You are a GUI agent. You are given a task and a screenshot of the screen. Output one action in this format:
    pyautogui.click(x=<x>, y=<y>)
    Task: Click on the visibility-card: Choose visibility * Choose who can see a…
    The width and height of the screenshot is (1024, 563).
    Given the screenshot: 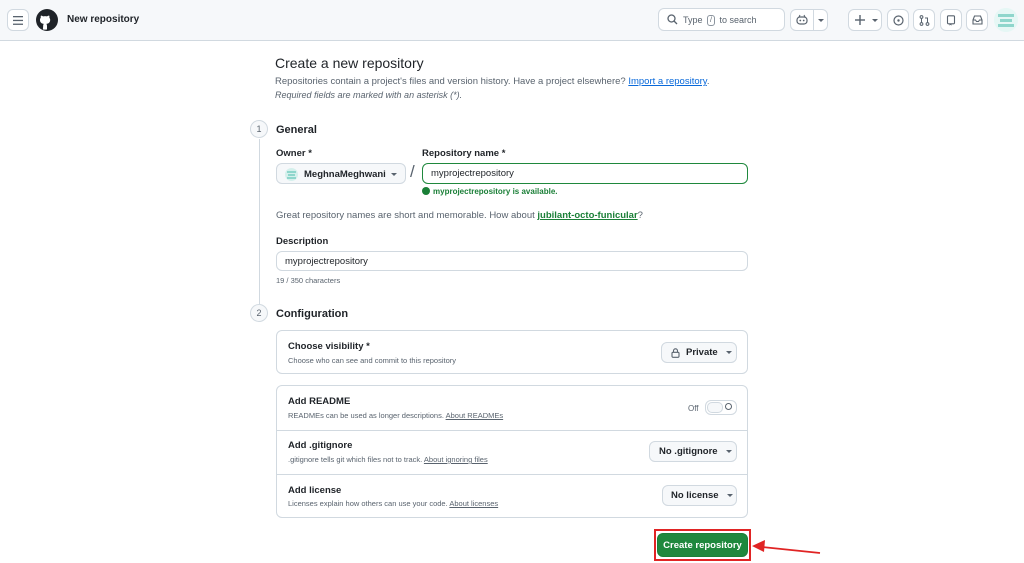 What is the action you would take?
    pyautogui.click(x=512, y=352)
    